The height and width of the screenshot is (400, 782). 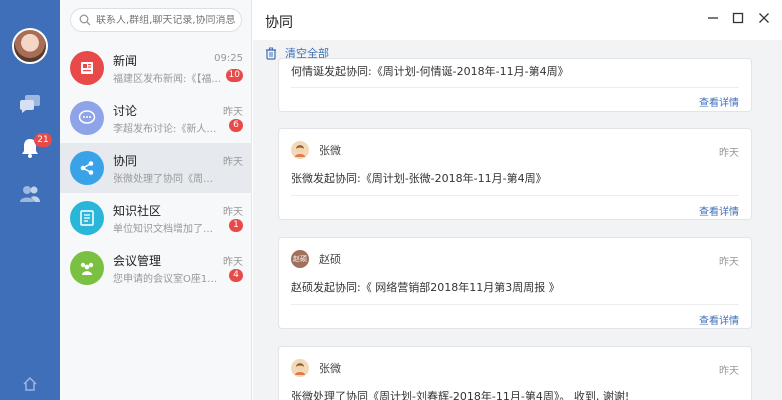 I want to click on avatar-text: 赵硕, so click(x=300, y=259).